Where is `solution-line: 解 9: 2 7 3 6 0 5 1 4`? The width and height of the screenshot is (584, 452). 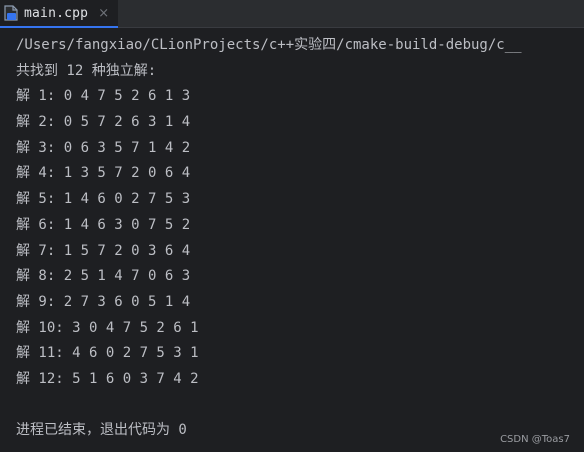
solution-line: 解 9: 2 7 3 6 0 5 1 4 is located at coordinates (103, 301).